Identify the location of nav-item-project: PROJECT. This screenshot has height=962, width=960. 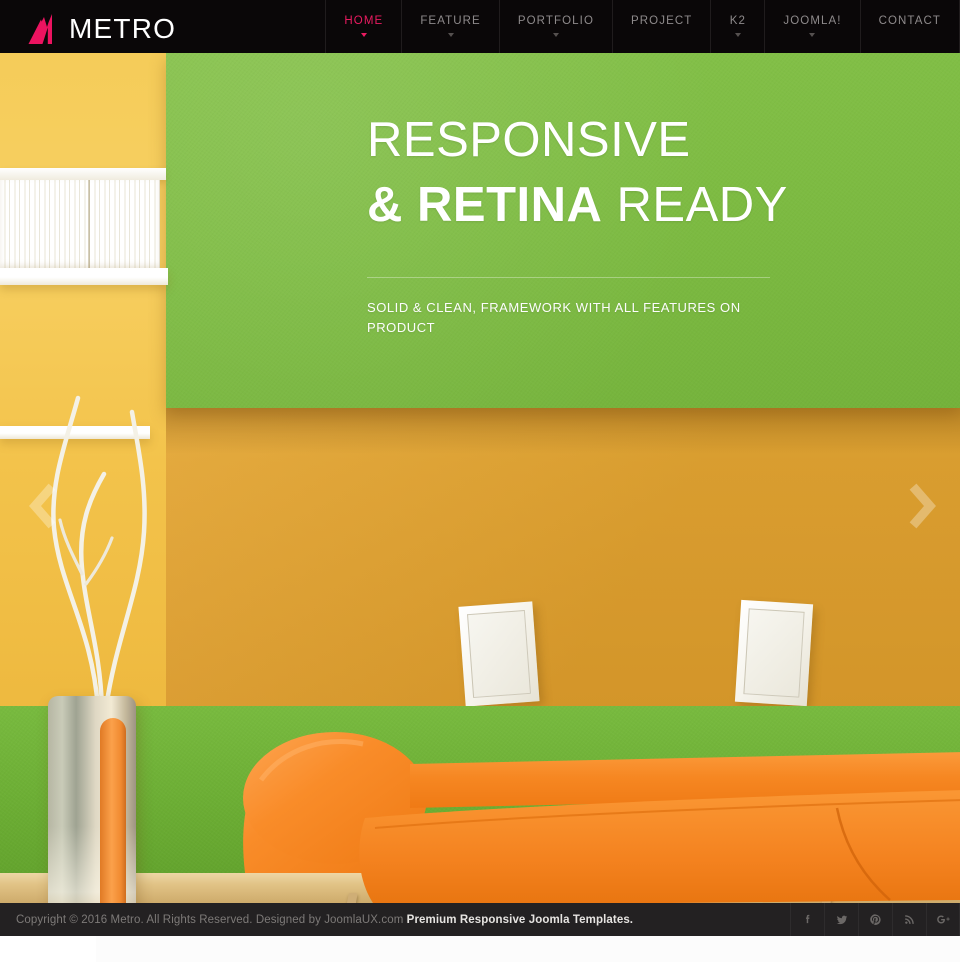
(661, 26).